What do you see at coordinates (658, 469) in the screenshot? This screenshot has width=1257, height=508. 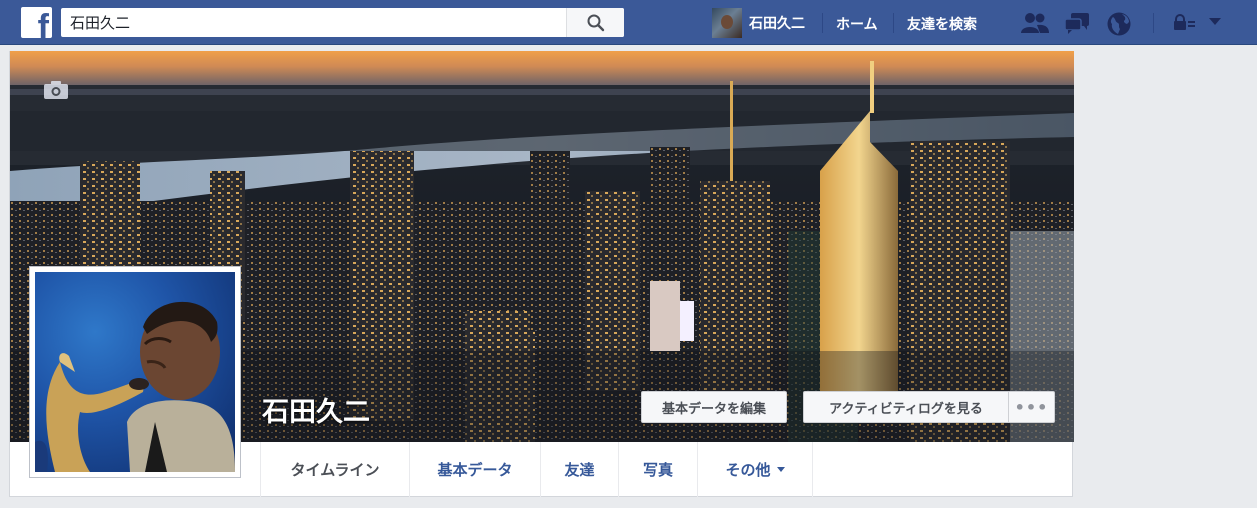 I see `tab-photos: 写真` at bounding box center [658, 469].